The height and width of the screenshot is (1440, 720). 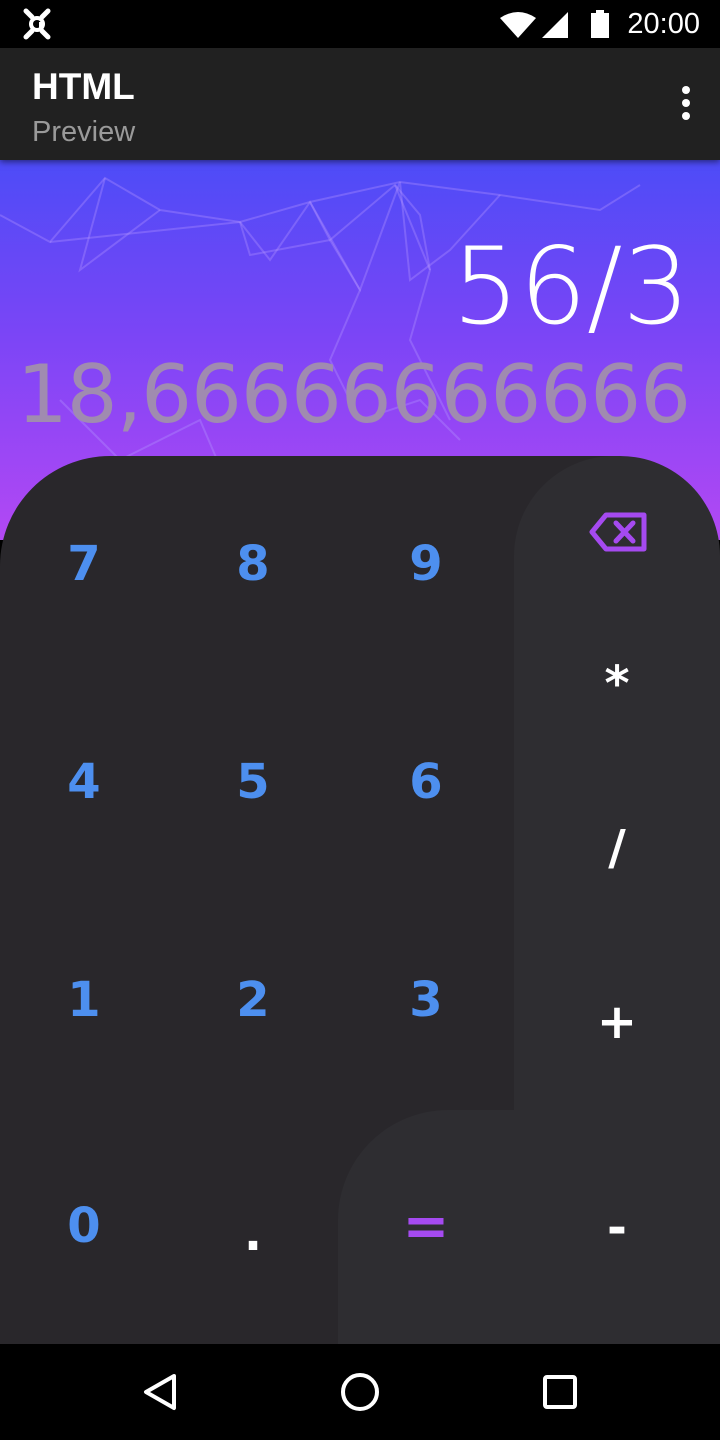 I want to click on key-4: 4, so click(x=84, y=782).